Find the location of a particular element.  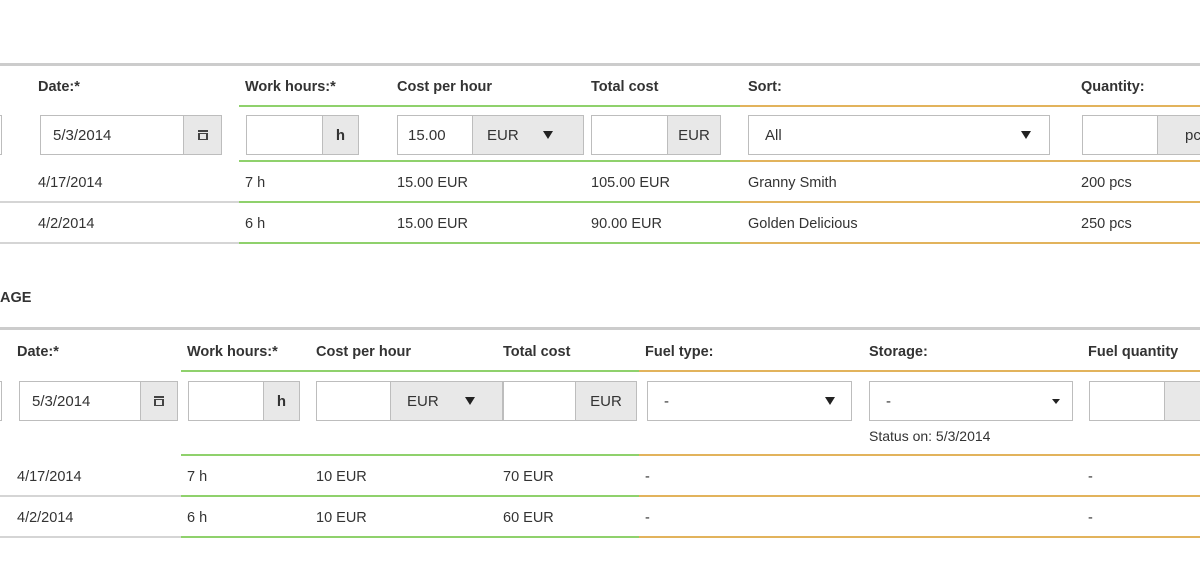

row1-fuel-quantity: - is located at coordinates (1090, 477).